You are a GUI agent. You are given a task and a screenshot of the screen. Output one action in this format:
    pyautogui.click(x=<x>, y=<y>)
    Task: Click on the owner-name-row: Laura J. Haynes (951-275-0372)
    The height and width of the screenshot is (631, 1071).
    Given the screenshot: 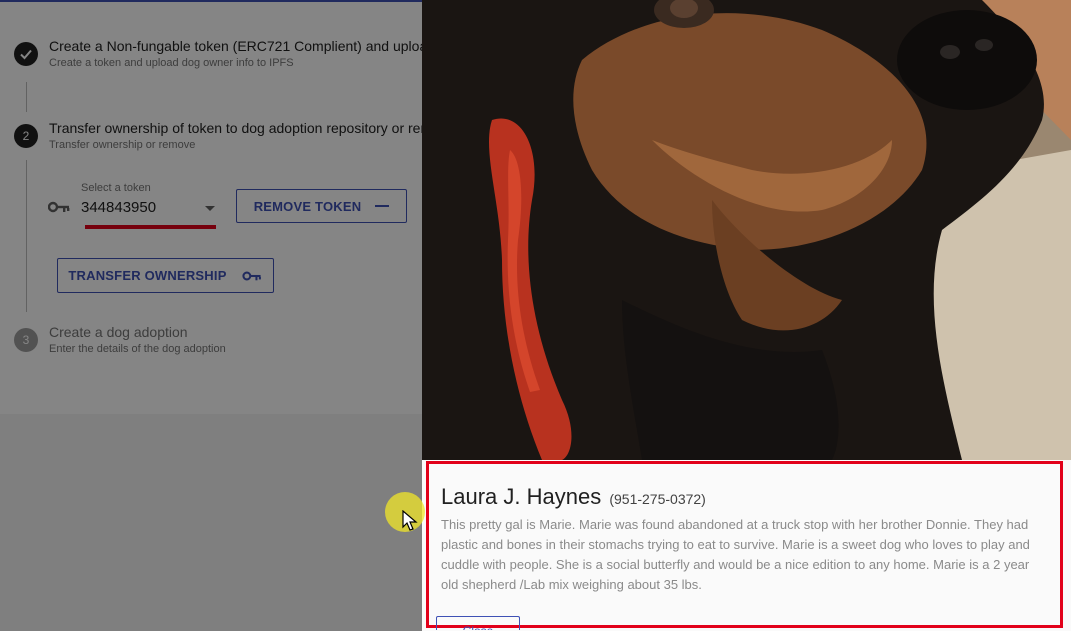 What is the action you would take?
    pyautogui.click(x=573, y=497)
    